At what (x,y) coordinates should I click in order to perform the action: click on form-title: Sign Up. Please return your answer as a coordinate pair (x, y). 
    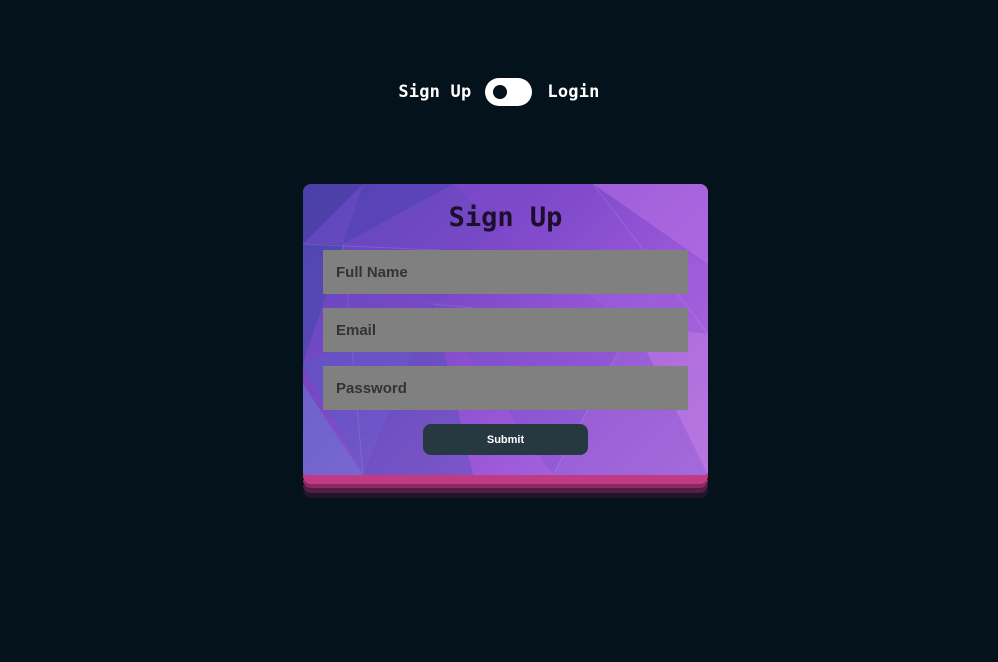
    Looking at the image, I should click on (505, 217).